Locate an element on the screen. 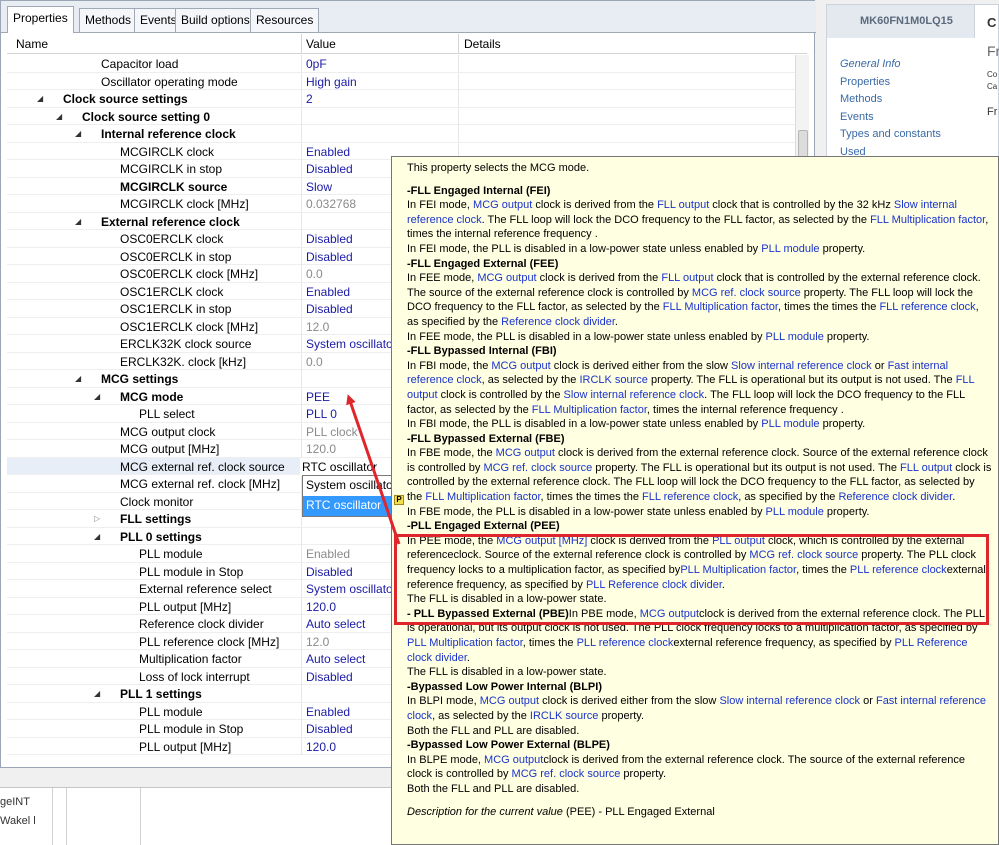 The width and height of the screenshot is (999, 845). tab-methods: Methods is located at coordinates (108, 20).